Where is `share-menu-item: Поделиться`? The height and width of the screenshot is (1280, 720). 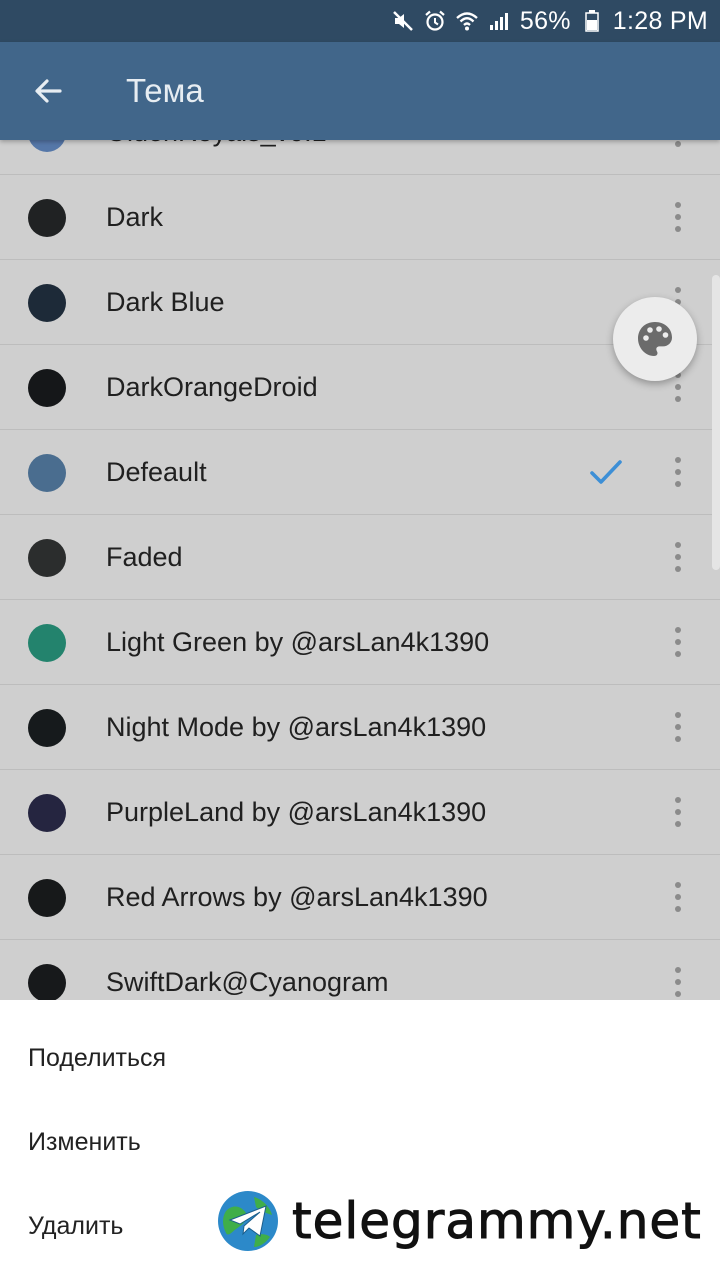
share-menu-item: Поделиться is located at coordinates (360, 1058).